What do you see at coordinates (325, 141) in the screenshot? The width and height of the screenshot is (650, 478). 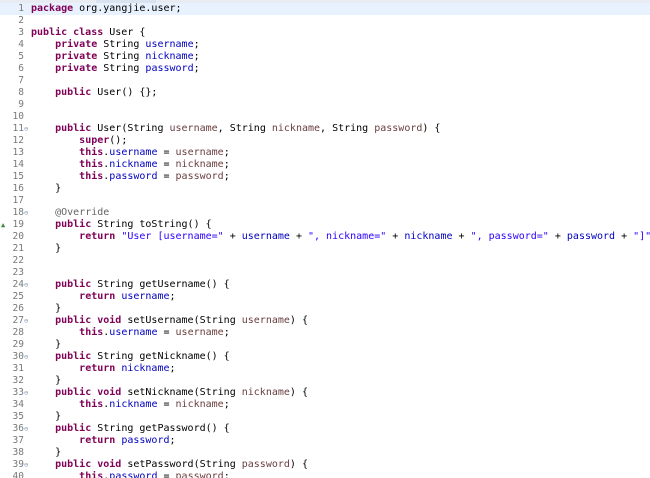 I see `code-line: 12 super();` at bounding box center [325, 141].